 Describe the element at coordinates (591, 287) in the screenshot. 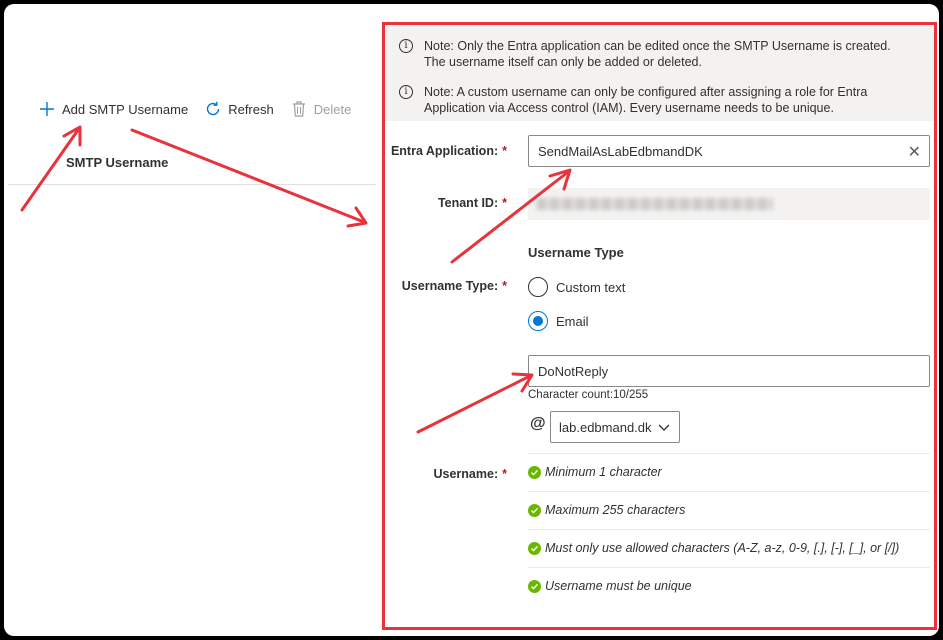

I see `radio-custom-text-label: Custom text` at that location.